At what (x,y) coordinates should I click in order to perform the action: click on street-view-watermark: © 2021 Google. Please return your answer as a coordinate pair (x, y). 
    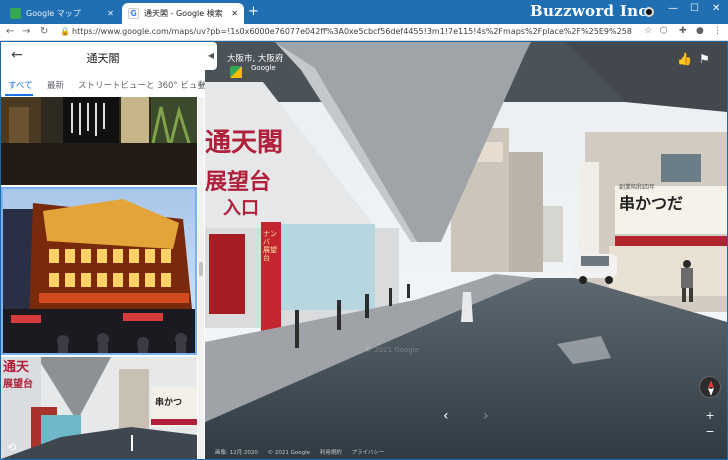
    Looking at the image, I should click on (392, 350).